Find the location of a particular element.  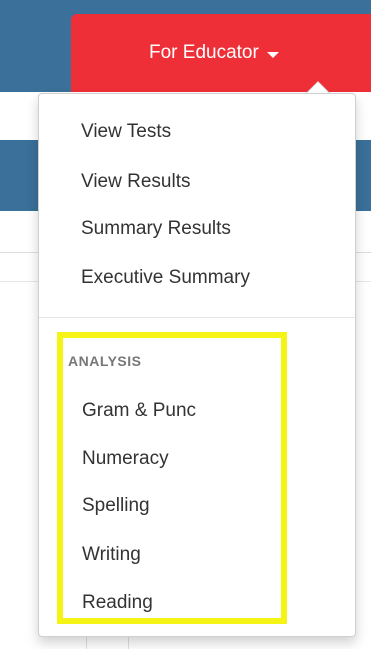

menu-item-gram-punc: Gram & Punc is located at coordinates (139, 411).